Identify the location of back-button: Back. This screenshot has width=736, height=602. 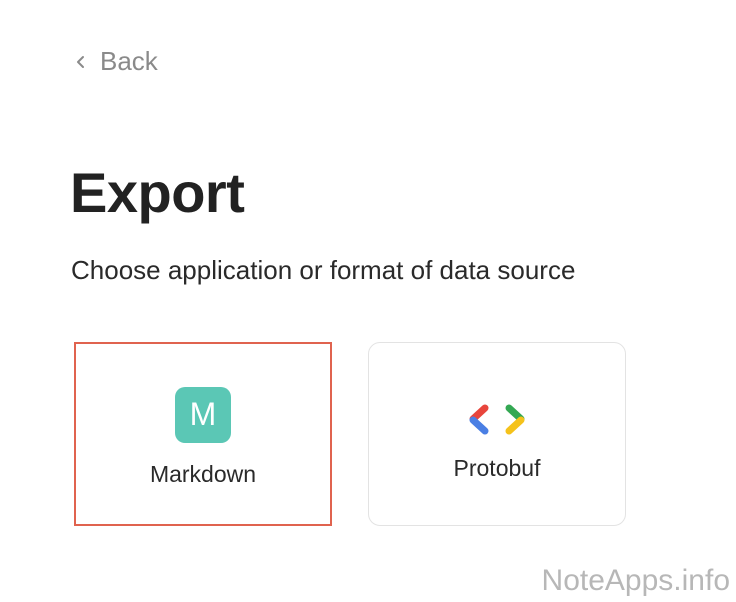
(116, 61).